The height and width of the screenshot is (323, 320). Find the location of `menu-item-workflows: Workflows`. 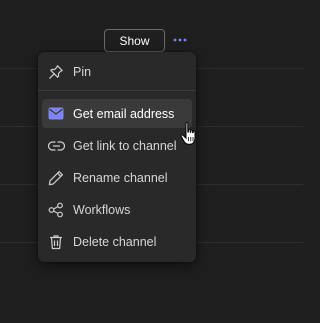

menu-item-workflows: Workflows is located at coordinates (117, 209).